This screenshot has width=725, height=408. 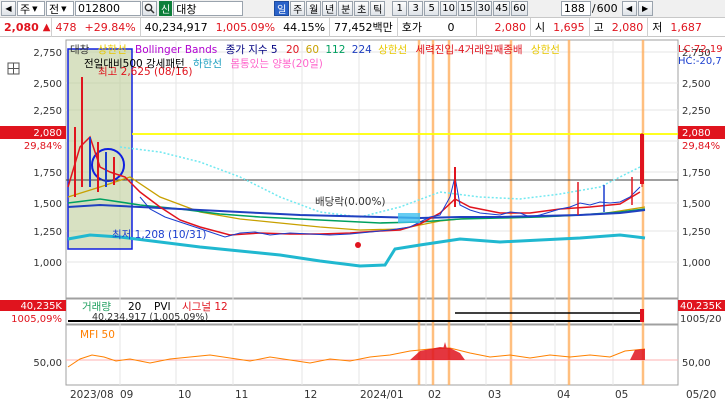 What do you see at coordinates (686, 27) in the screenshot?
I see `low-price: 1,687` at bounding box center [686, 27].